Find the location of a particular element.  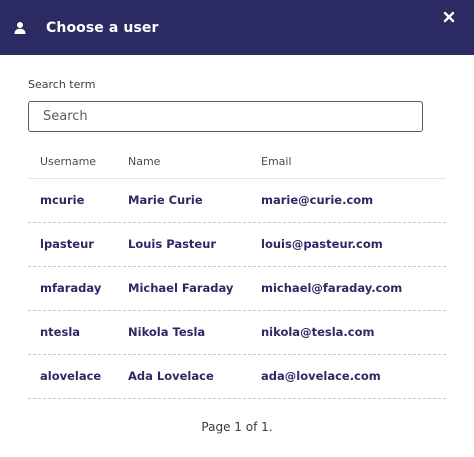

column-header-email: Email is located at coordinates (276, 161).